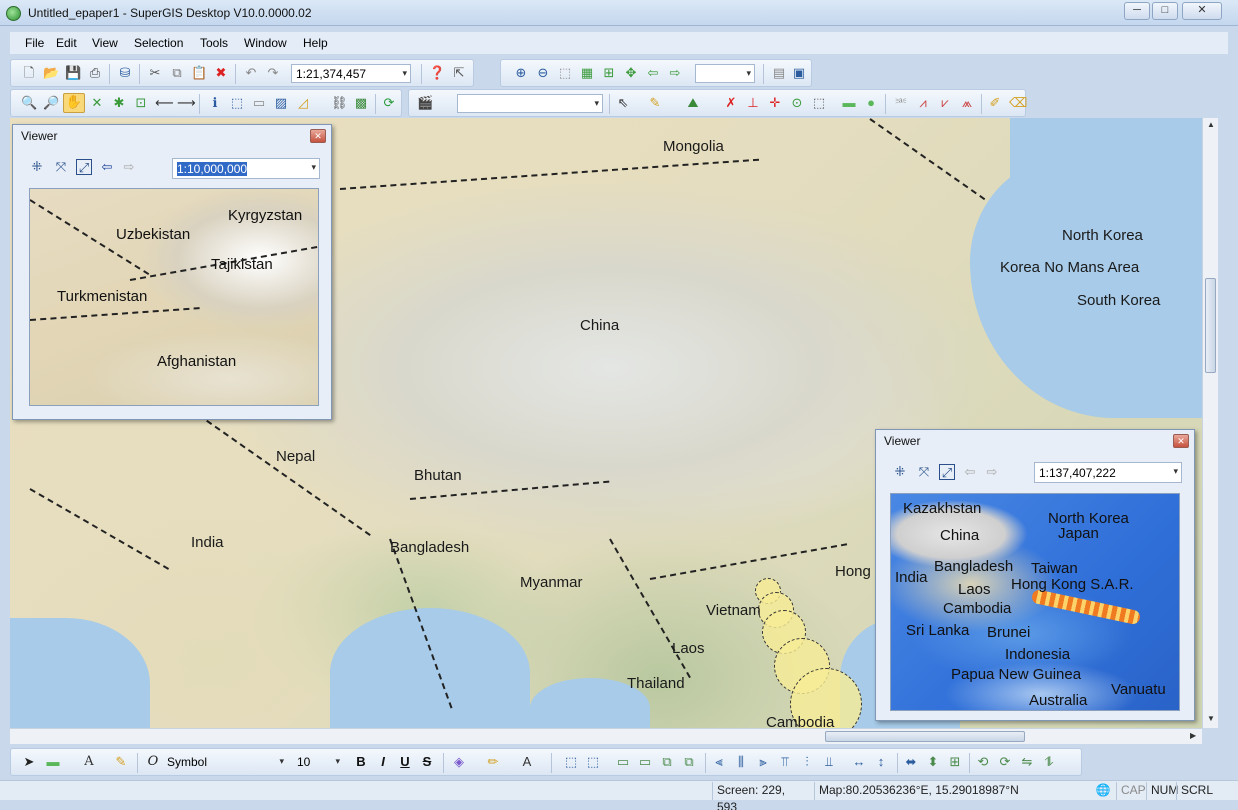  Describe the element at coordinates (339, 103) in the screenshot. I see `link-icon: ⛓` at that location.